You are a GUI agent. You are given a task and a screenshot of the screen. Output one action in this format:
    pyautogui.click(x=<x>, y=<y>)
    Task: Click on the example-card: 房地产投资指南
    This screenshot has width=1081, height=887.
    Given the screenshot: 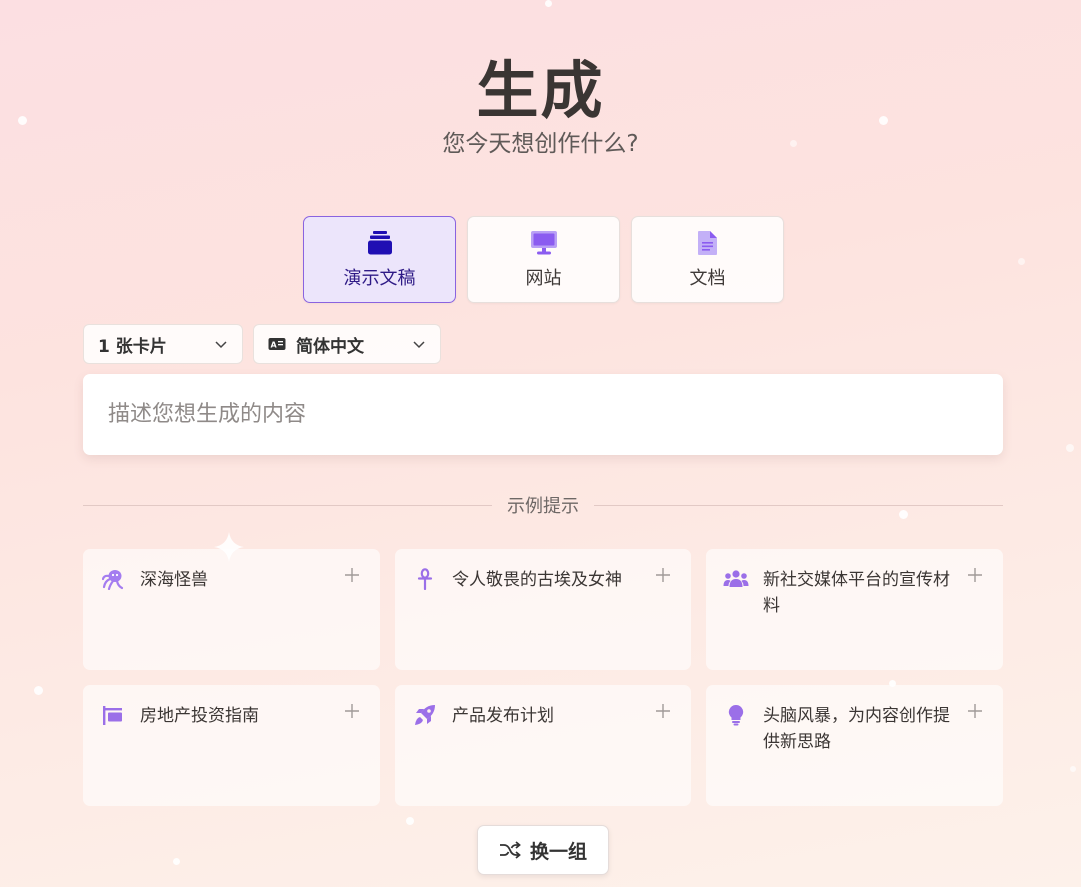 What is the action you would take?
    pyautogui.click(x=231, y=745)
    